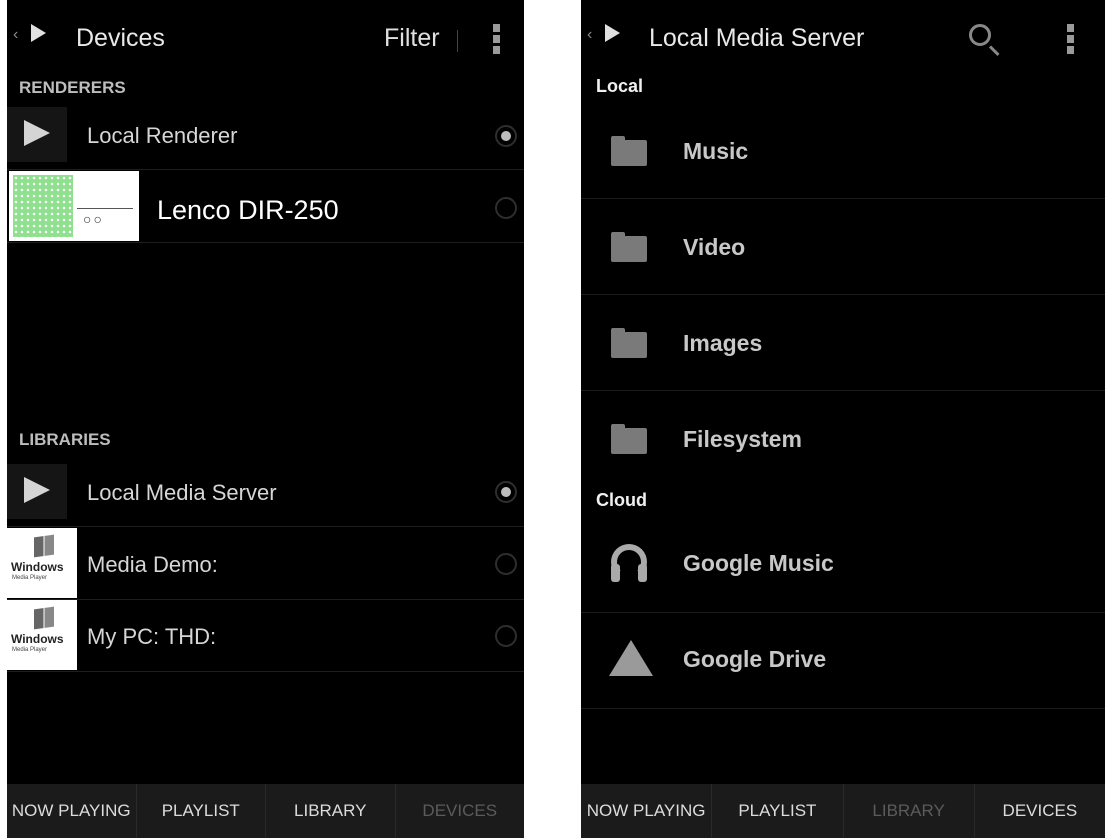  What do you see at coordinates (843, 342) in the screenshot?
I see `list-item-images: Images` at bounding box center [843, 342].